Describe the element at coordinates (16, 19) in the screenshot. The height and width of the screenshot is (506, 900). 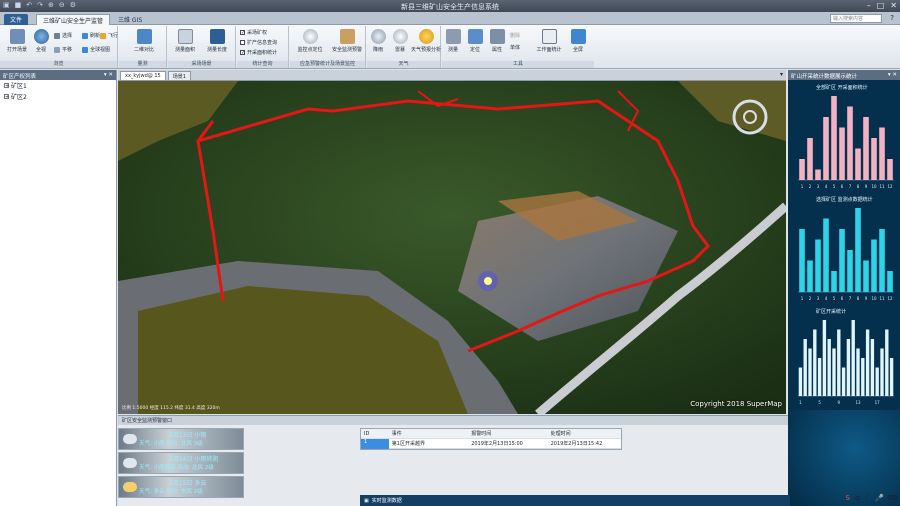
I see `tab-file: 文件` at that location.